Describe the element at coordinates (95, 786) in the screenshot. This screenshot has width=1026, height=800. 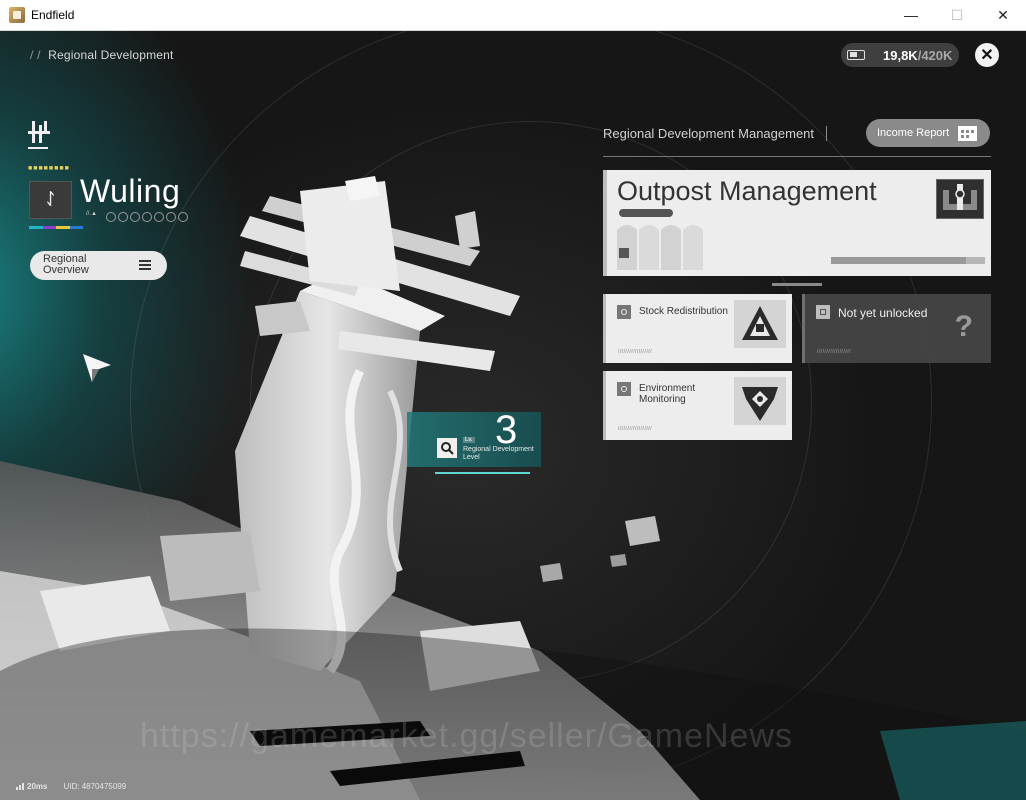
I see `user-uid: UID: 4870475099` at that location.